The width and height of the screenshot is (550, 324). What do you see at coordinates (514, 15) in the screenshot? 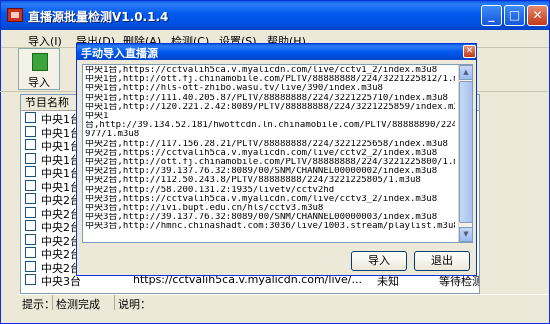
I see `maximize-button: □` at bounding box center [514, 15].